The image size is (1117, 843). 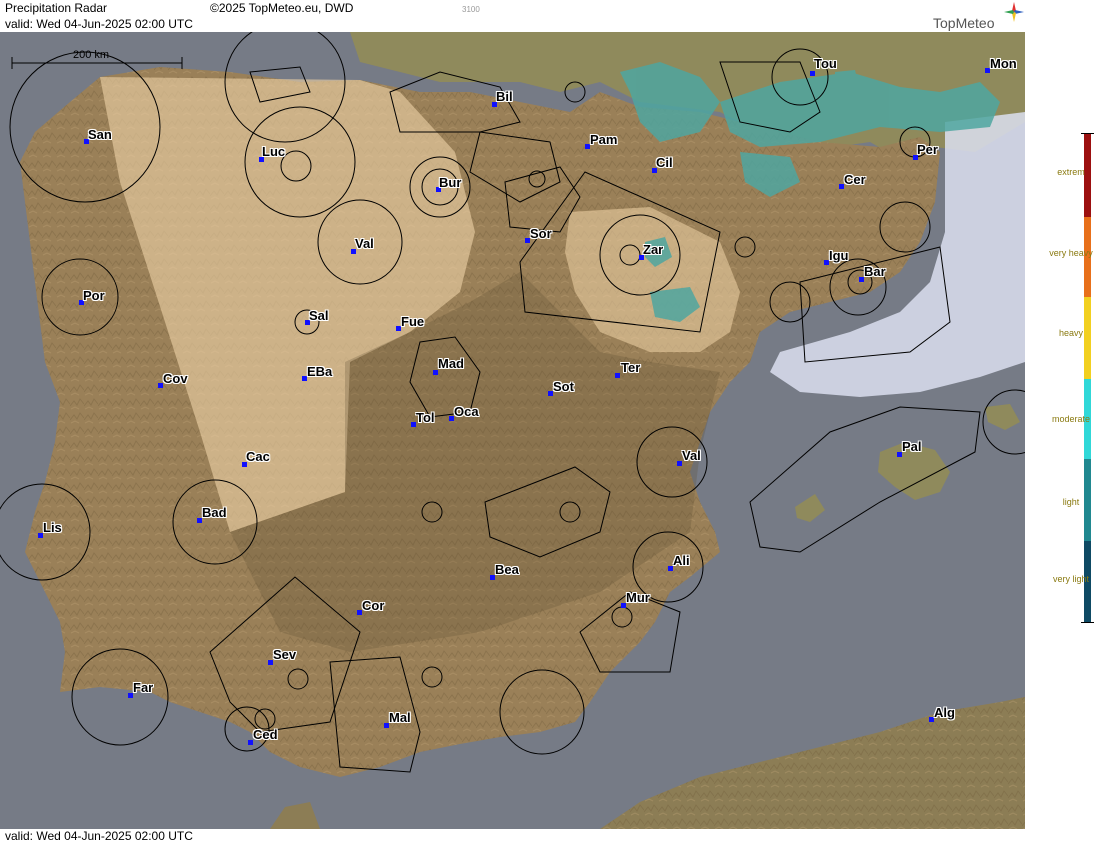 I want to click on city-label-bea: Bea, so click(x=507, y=569).